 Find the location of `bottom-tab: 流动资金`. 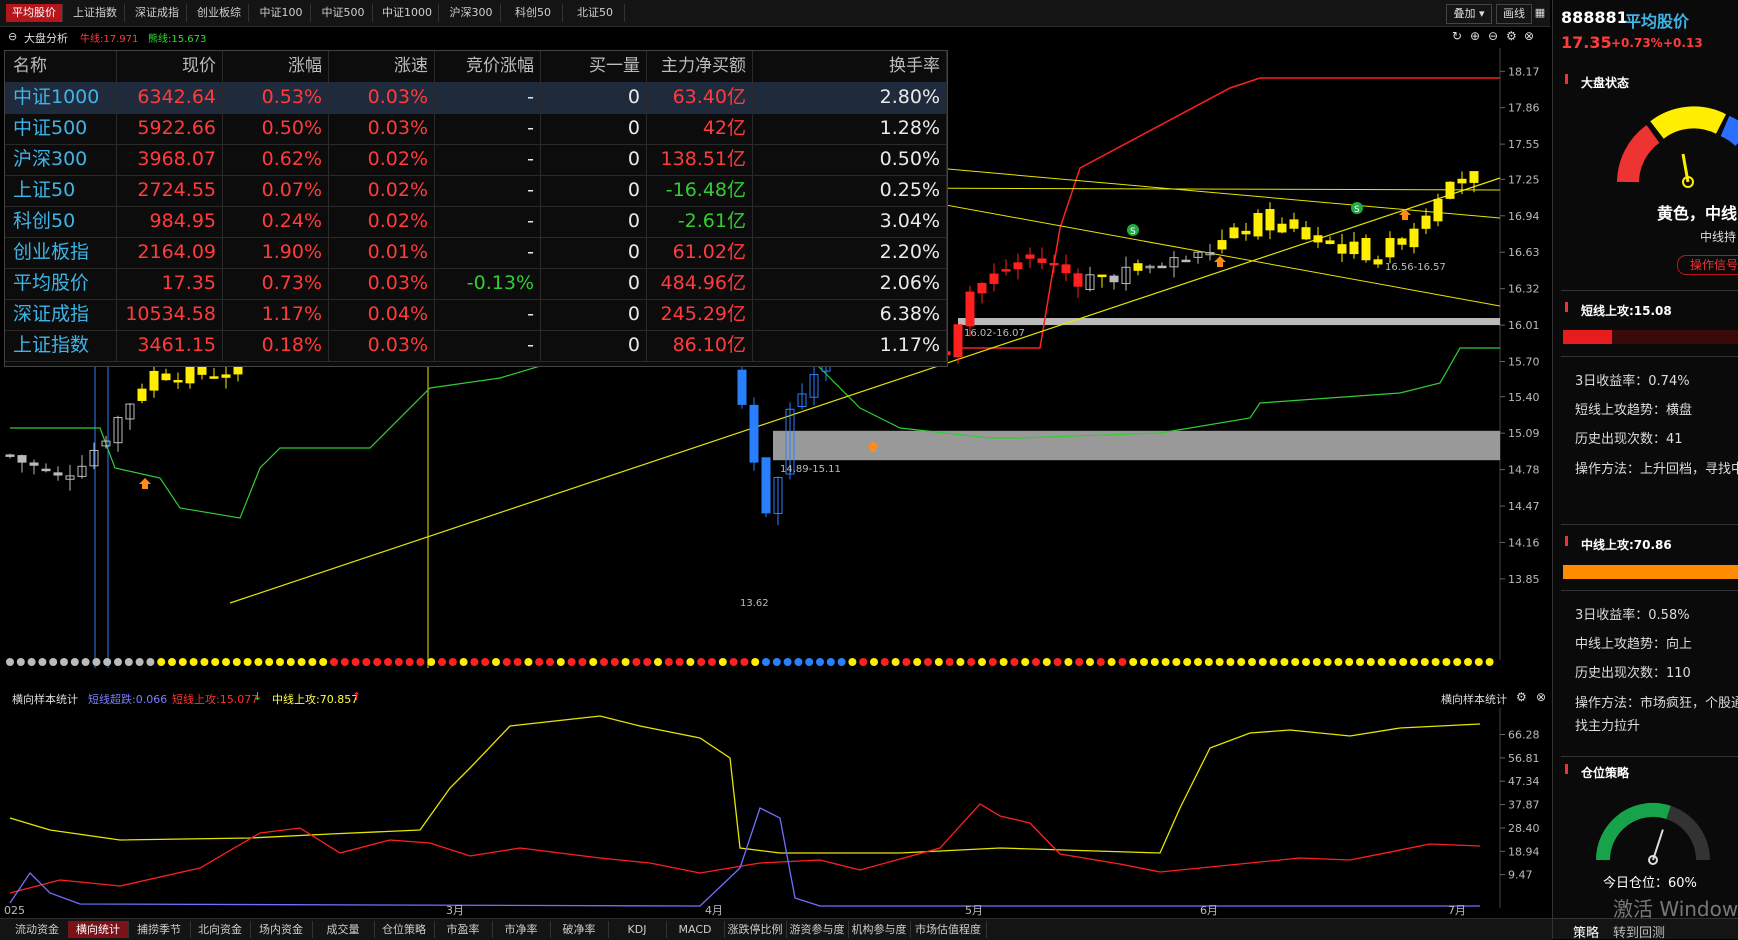

bottom-tab: 流动资金 is located at coordinates (37, 929).